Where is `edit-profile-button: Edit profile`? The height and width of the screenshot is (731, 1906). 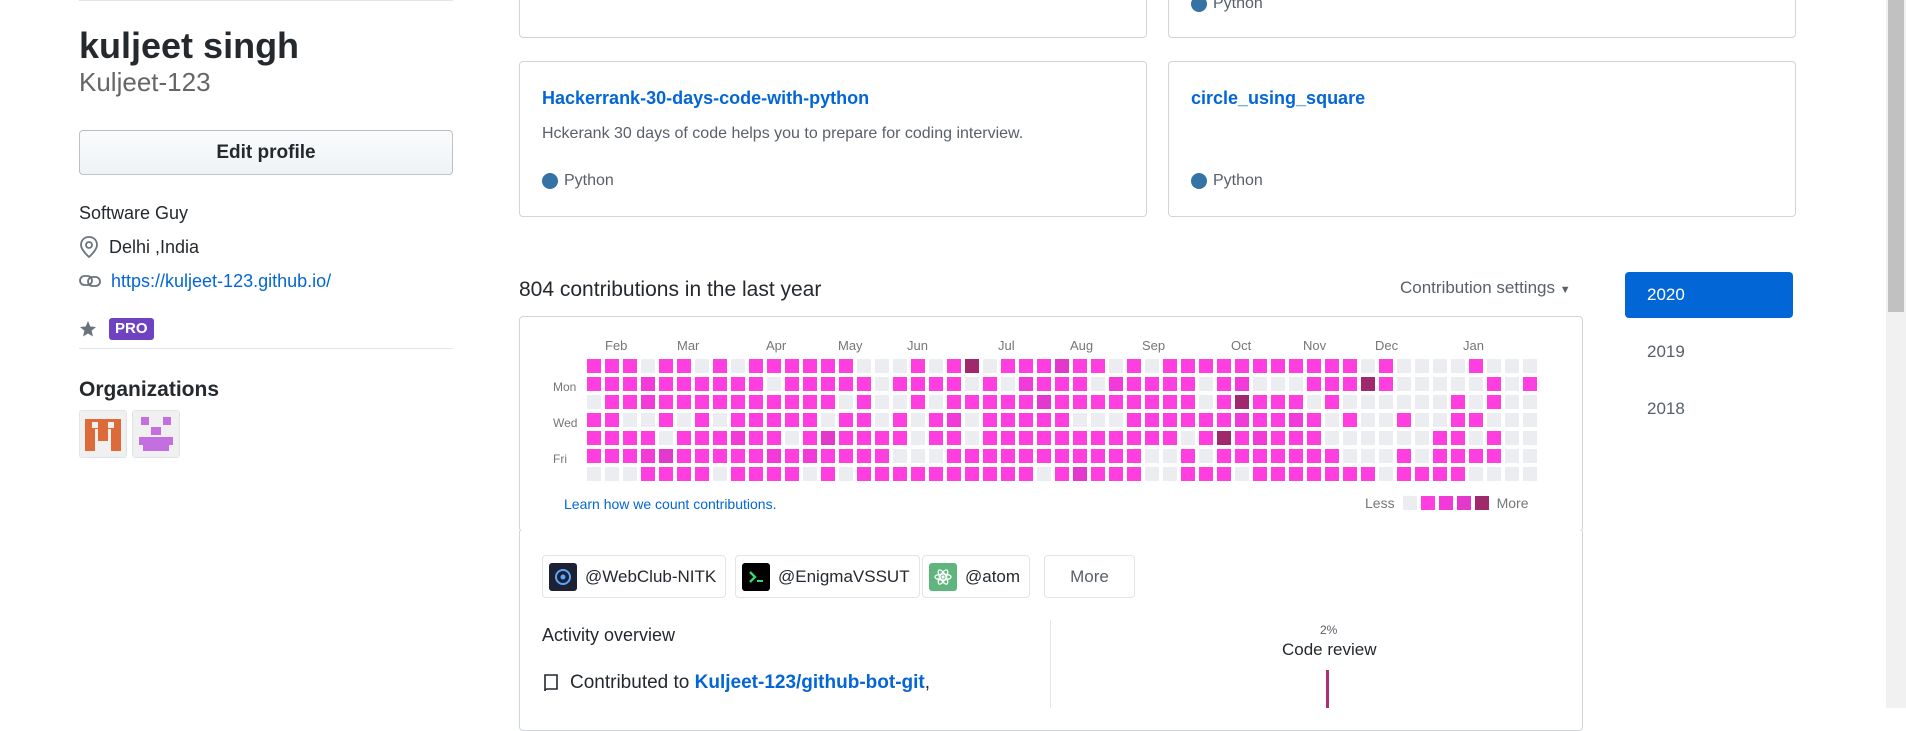 edit-profile-button: Edit profile is located at coordinates (266, 152).